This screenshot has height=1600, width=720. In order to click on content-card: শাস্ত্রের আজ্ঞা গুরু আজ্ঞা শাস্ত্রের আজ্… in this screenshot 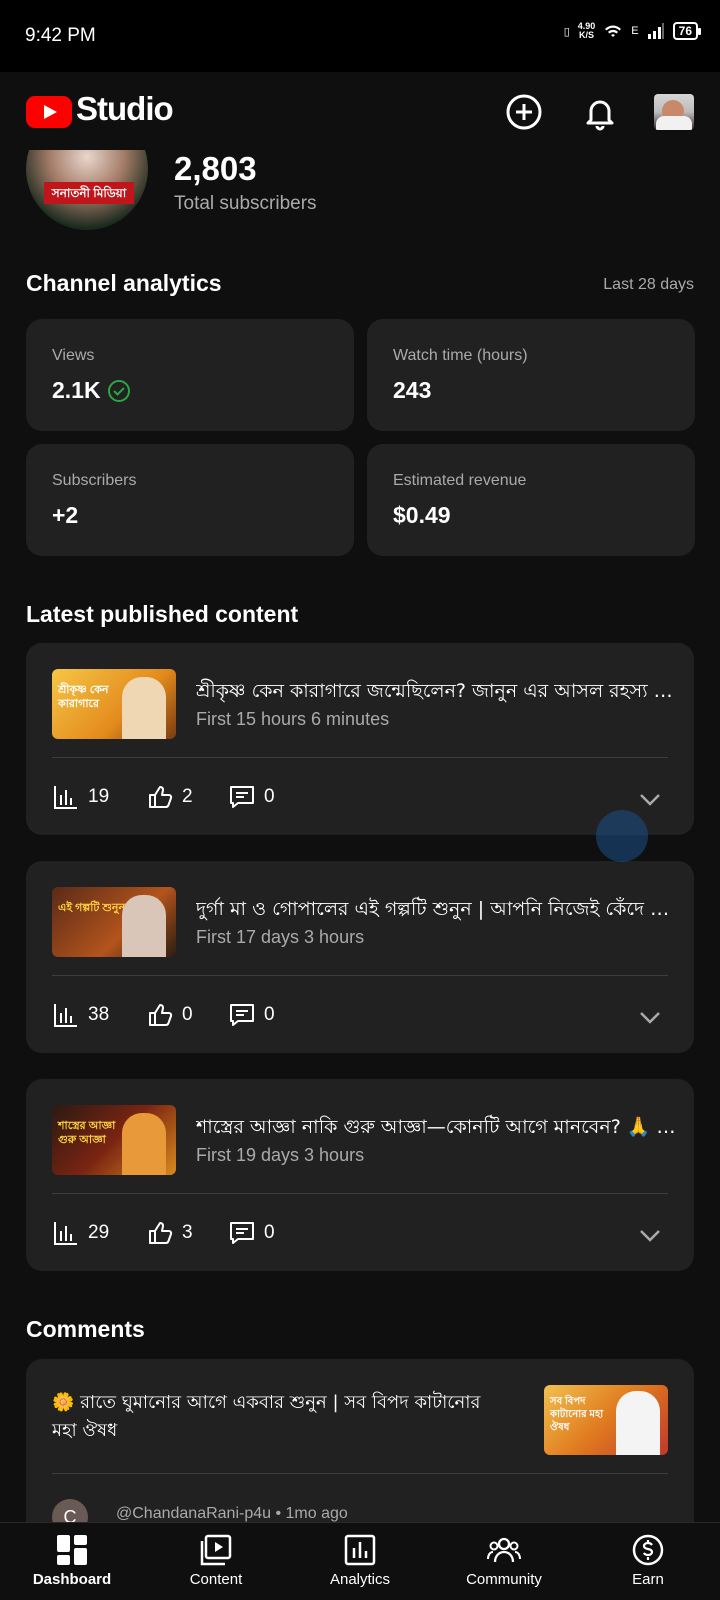, I will do `click(360, 1175)`.